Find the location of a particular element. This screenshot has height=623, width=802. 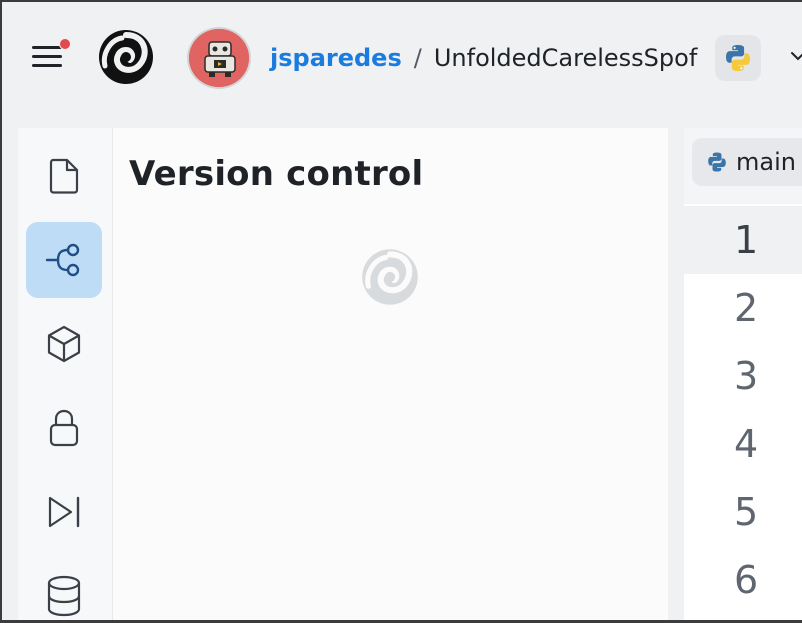

sidebar-item-debugger is located at coordinates (64, 512).